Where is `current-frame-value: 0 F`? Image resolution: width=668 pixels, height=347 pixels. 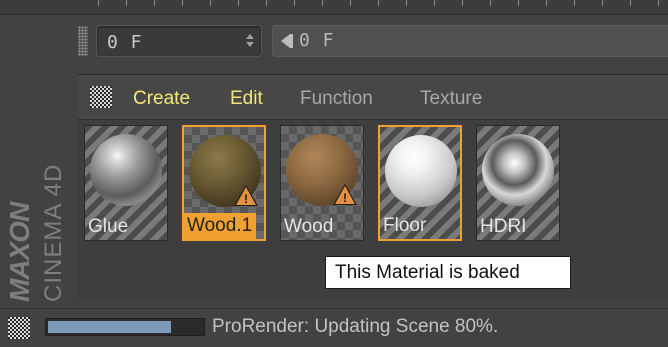 current-frame-value: 0 F is located at coordinates (125, 42).